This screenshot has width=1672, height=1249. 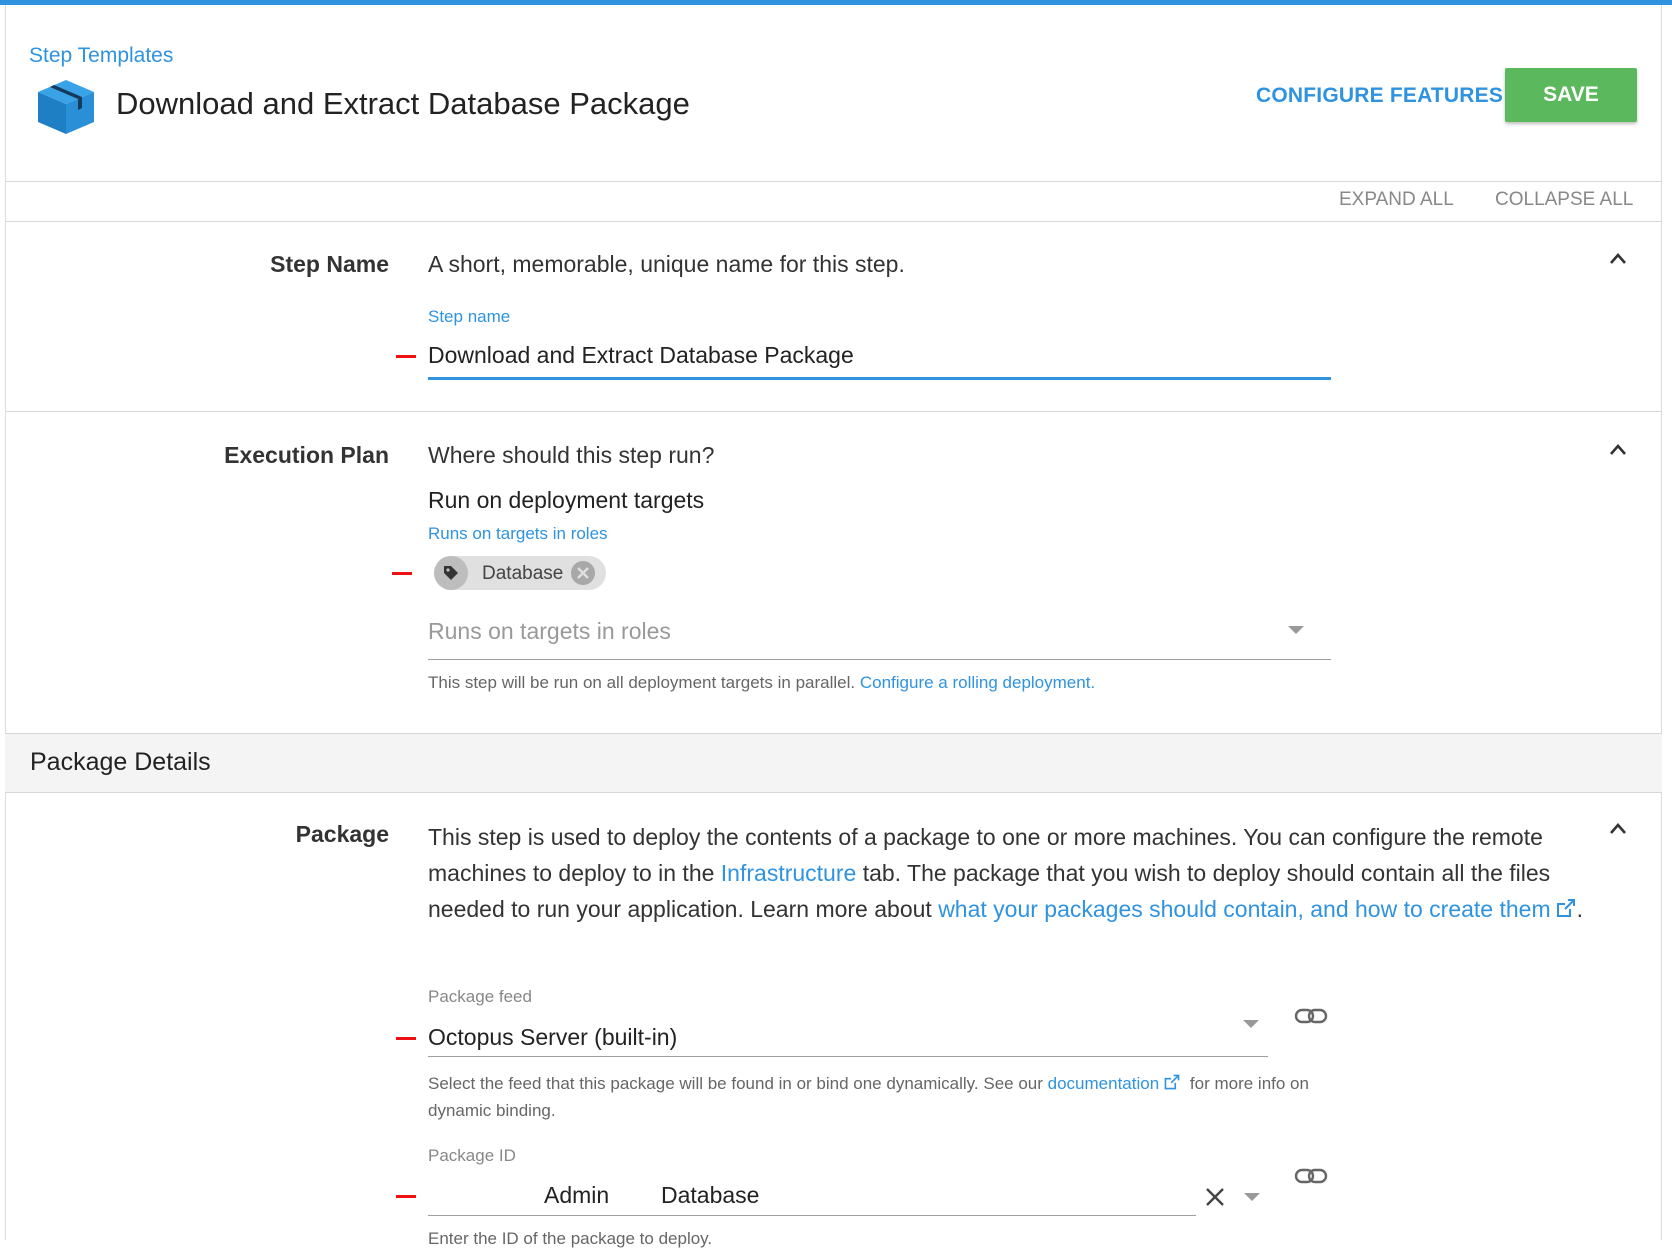 I want to click on documentation-link: documentation, so click(x=1104, y=1083).